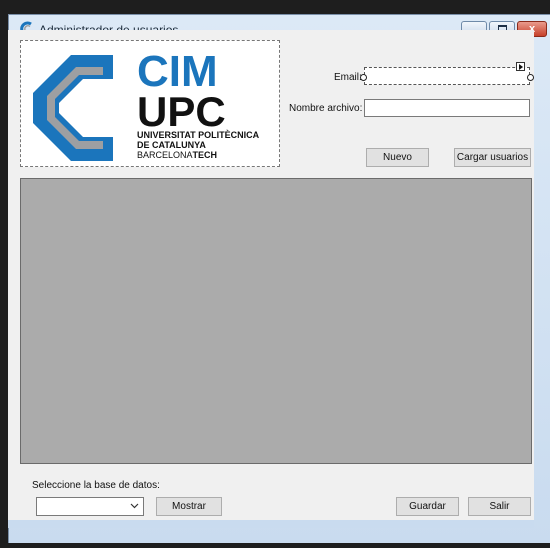 The image size is (550, 548). What do you see at coordinates (205, 155) in the screenshot?
I see `logo-text-tech: TECH` at bounding box center [205, 155].